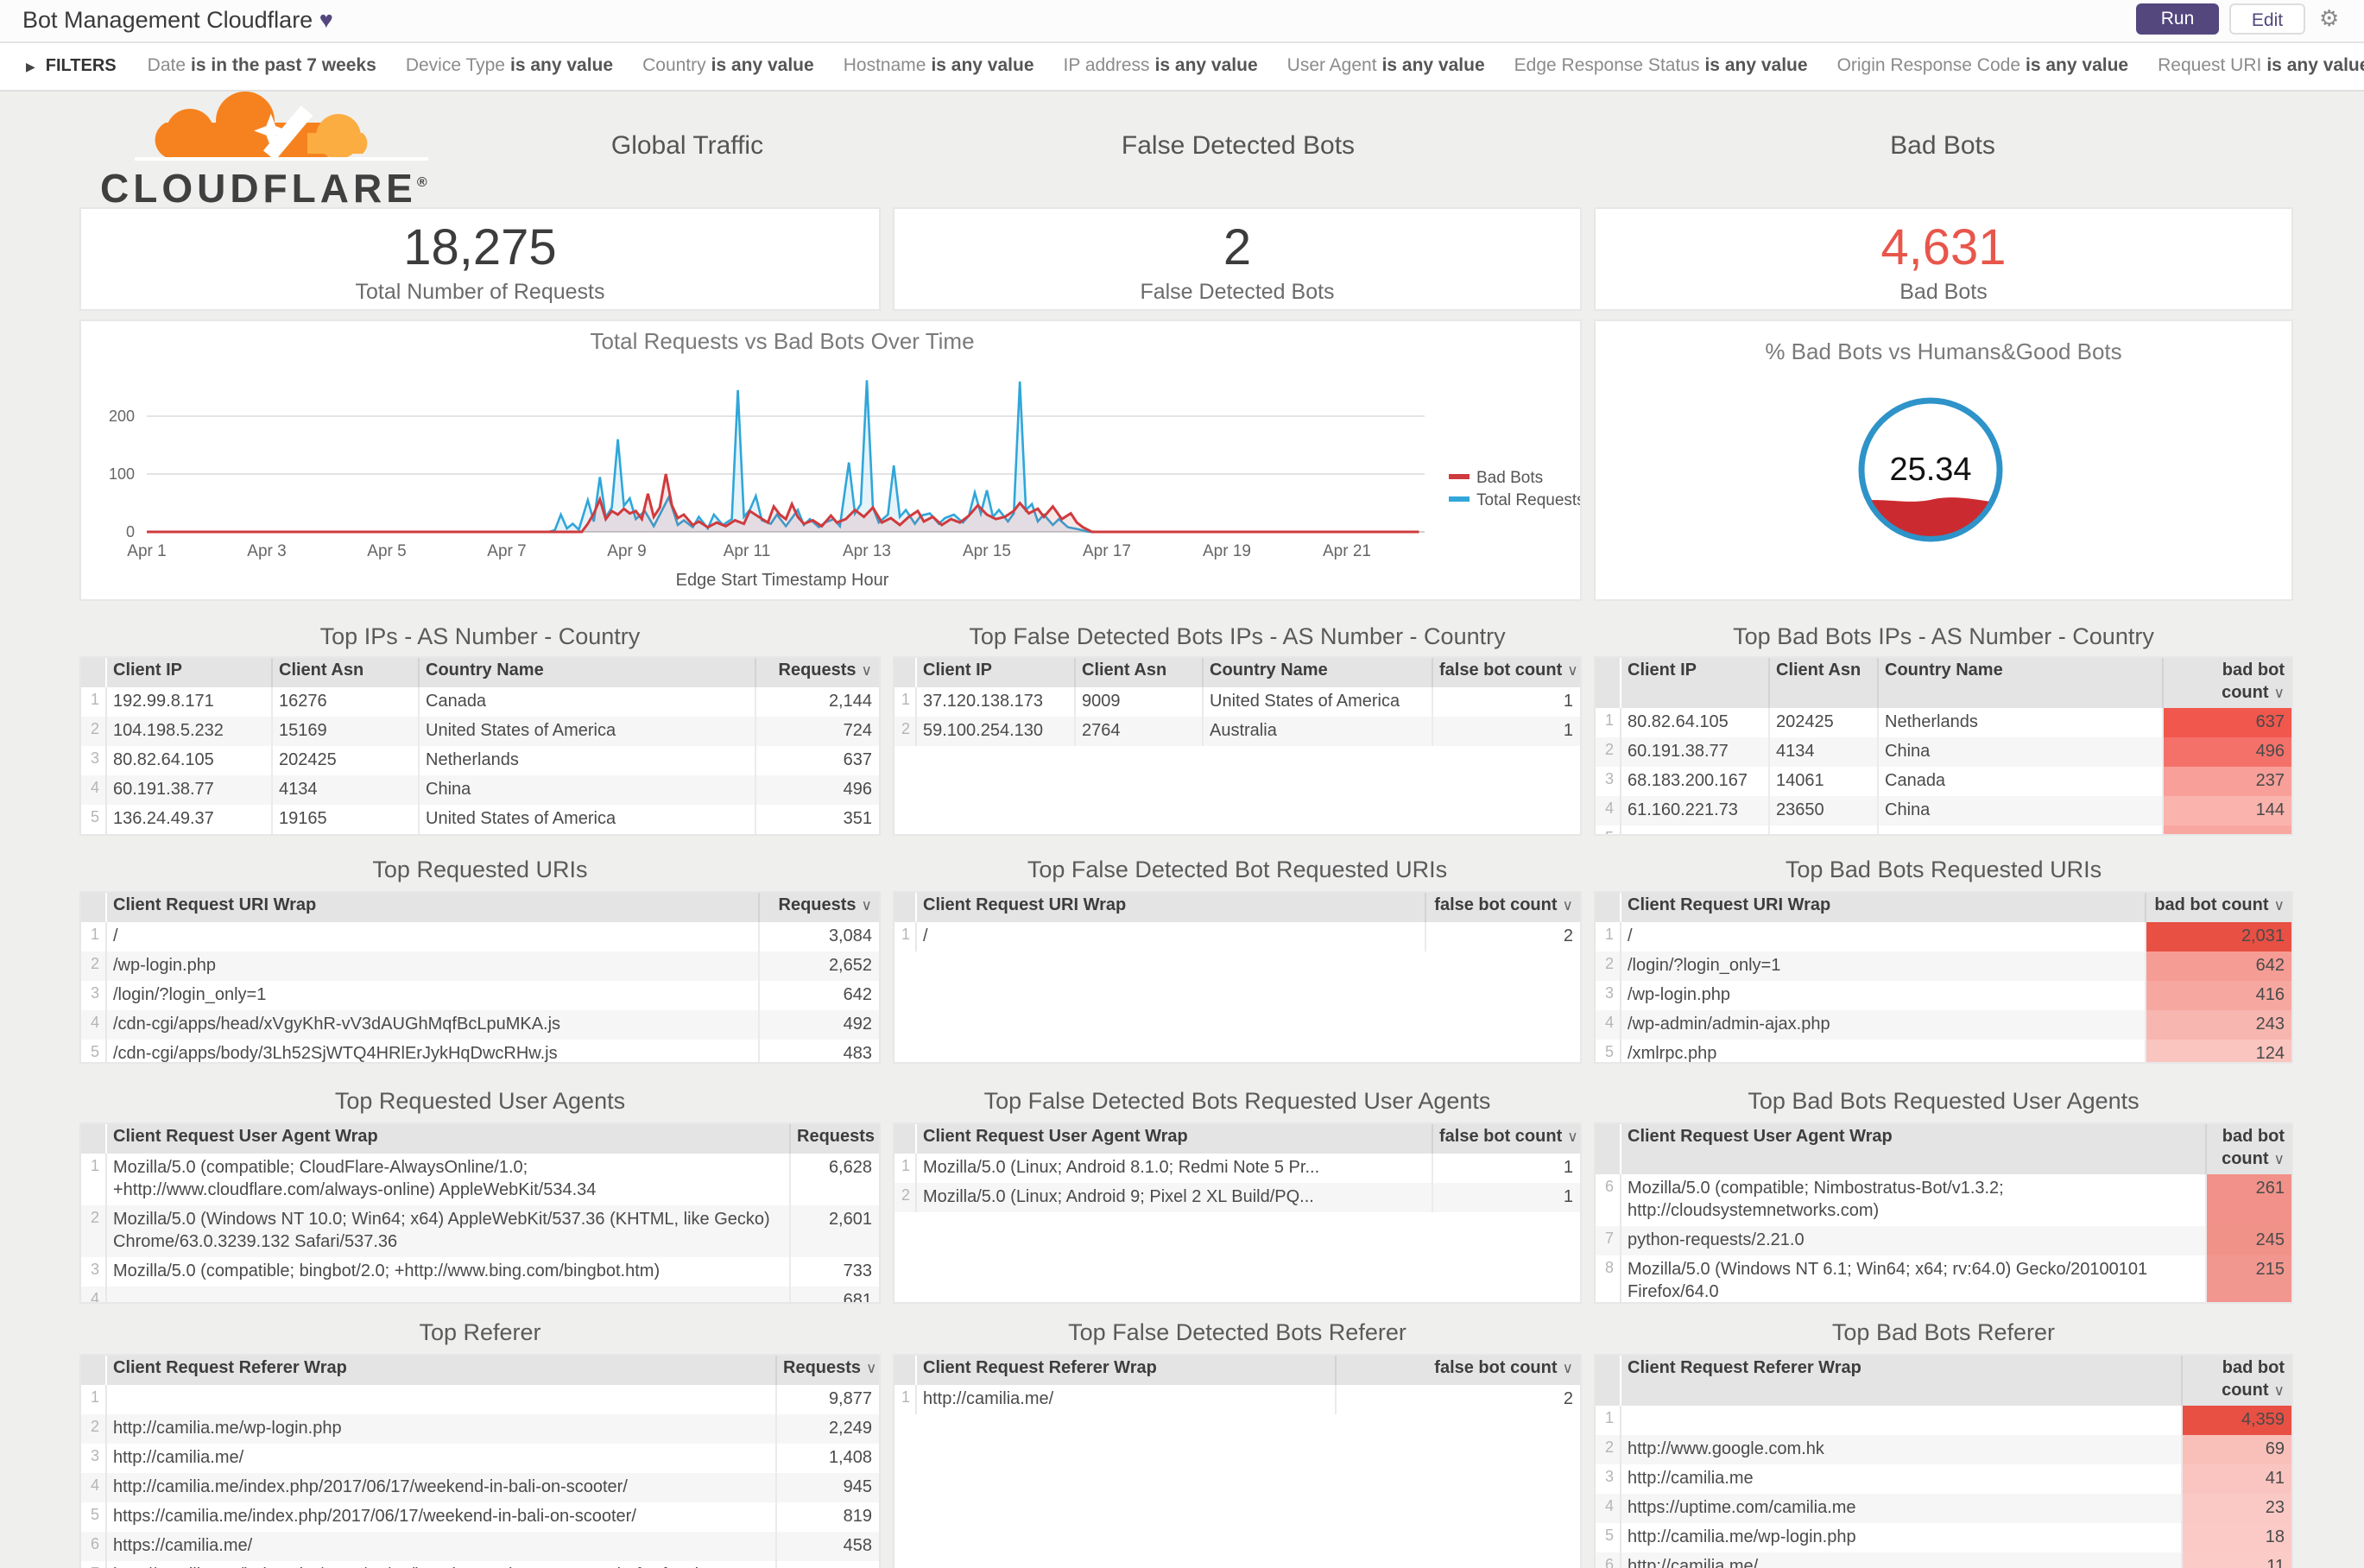 The image size is (2364, 1568). What do you see at coordinates (994, 701) in the screenshot?
I see `table-cell: 37.120.138.173` at bounding box center [994, 701].